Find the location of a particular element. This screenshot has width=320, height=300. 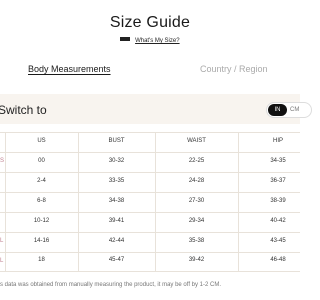

unit-toggle: IN CM is located at coordinates (289, 110).